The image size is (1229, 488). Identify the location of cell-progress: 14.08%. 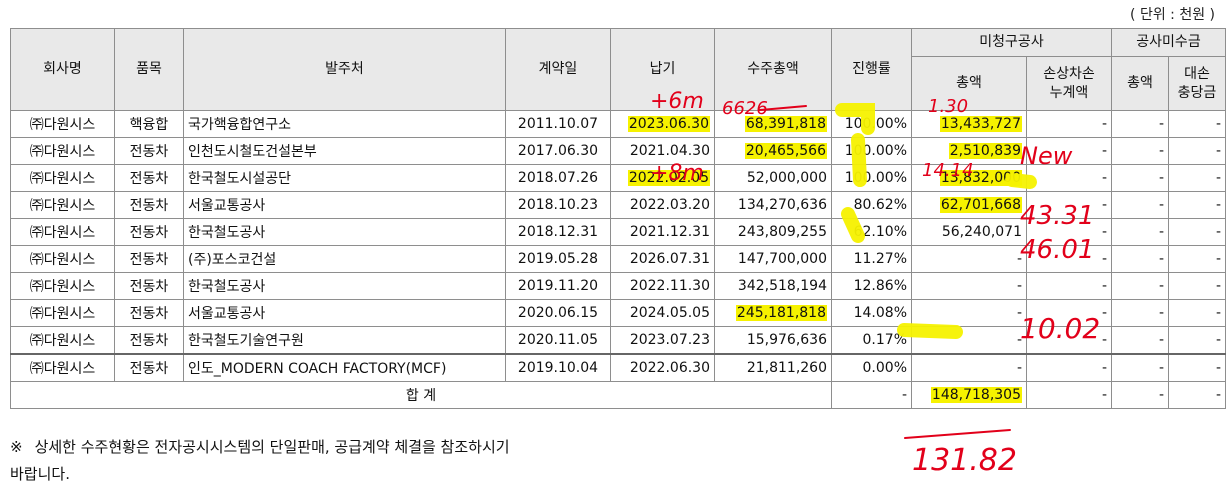
(871, 313).